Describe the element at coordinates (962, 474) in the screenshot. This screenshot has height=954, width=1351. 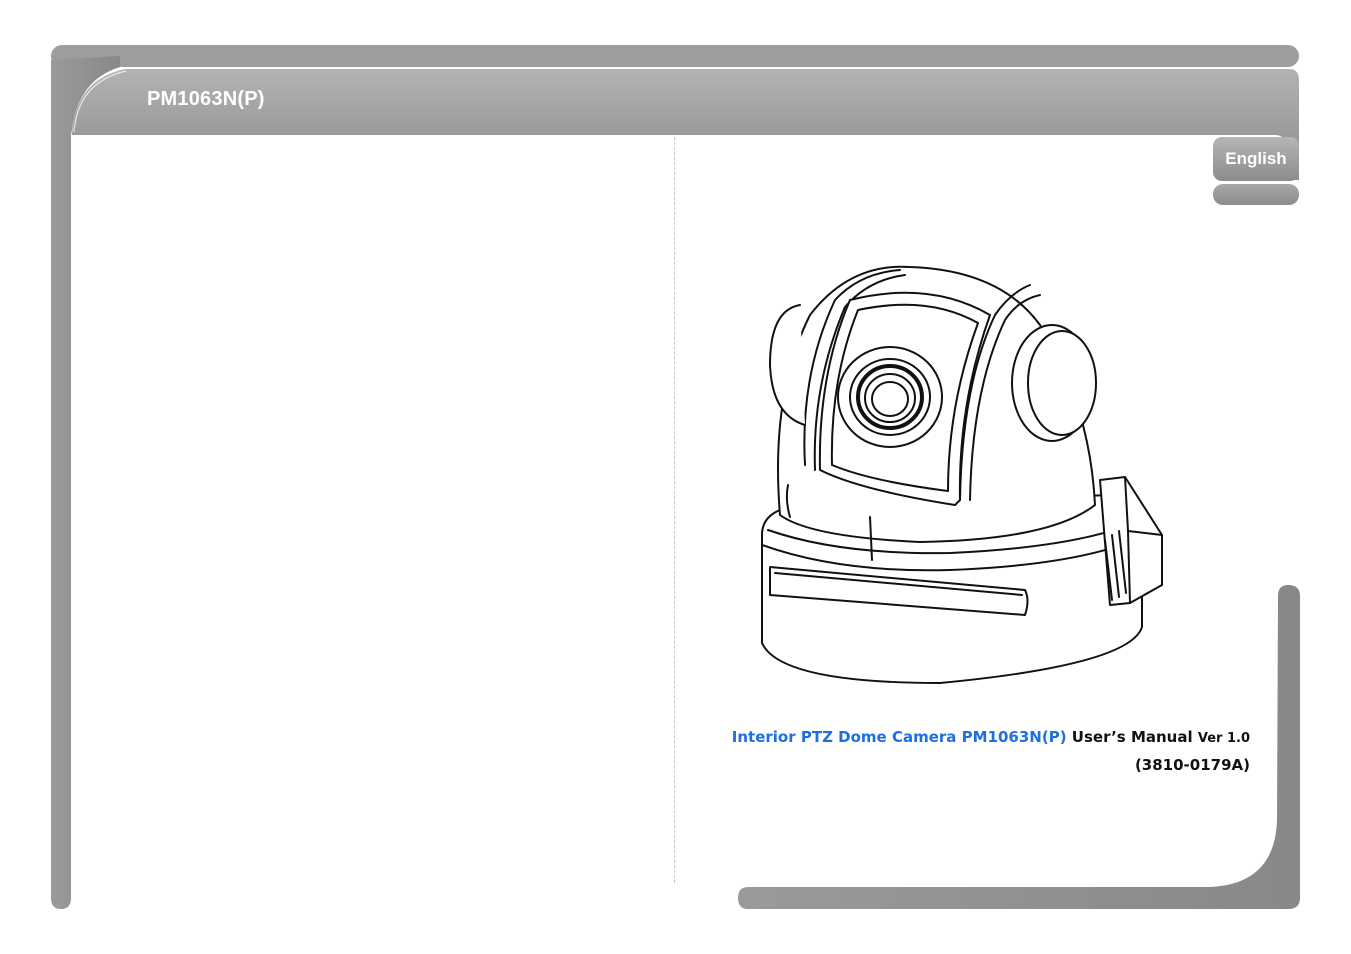
I see `ptz-camera-illustration` at that location.